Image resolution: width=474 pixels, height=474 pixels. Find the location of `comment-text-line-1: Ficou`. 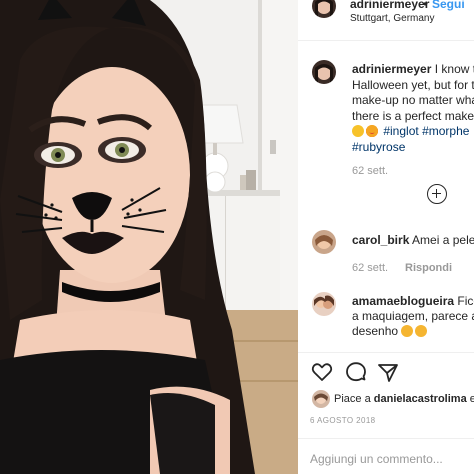

comment-text-line-1: Ficou is located at coordinates (465, 301).